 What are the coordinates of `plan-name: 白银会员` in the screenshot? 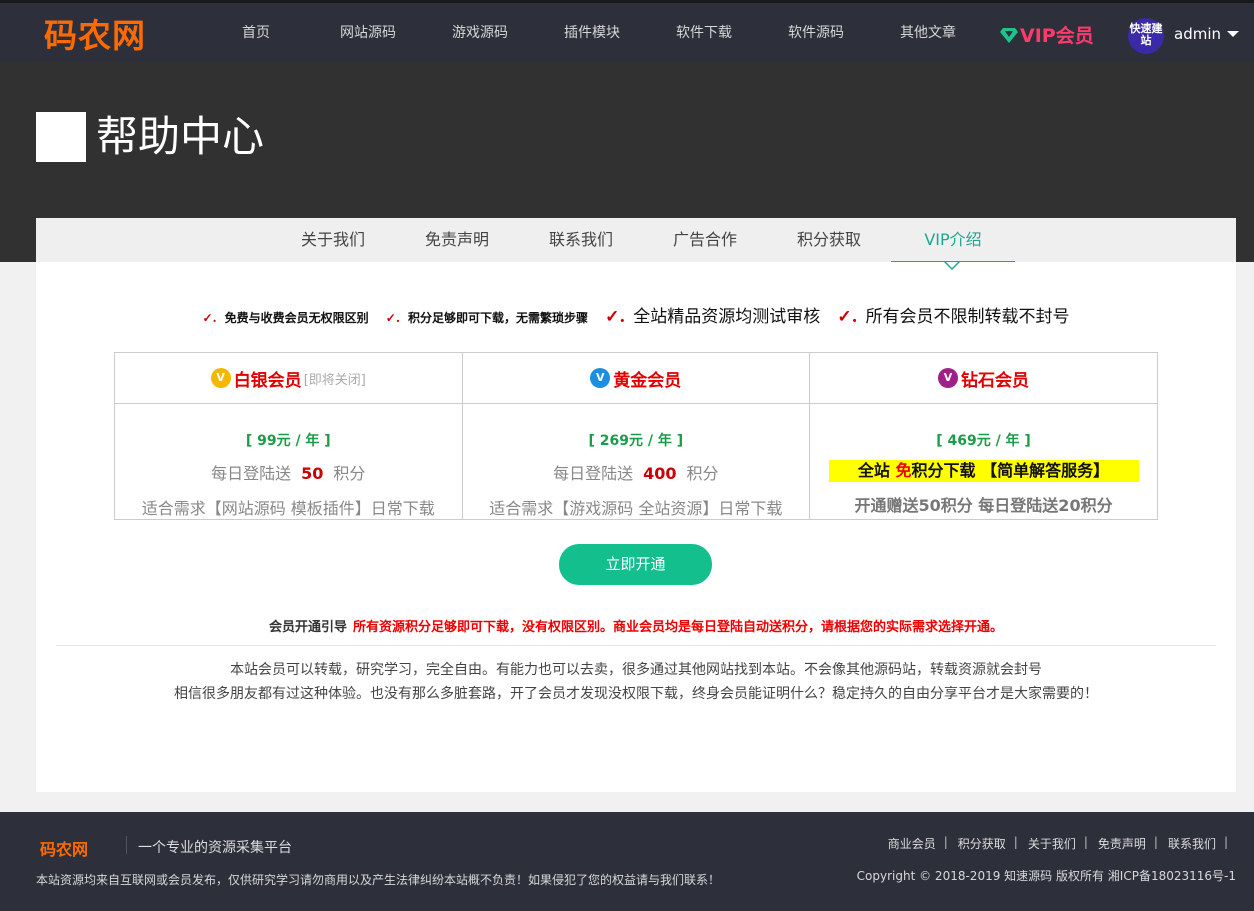 It's located at (267, 380).